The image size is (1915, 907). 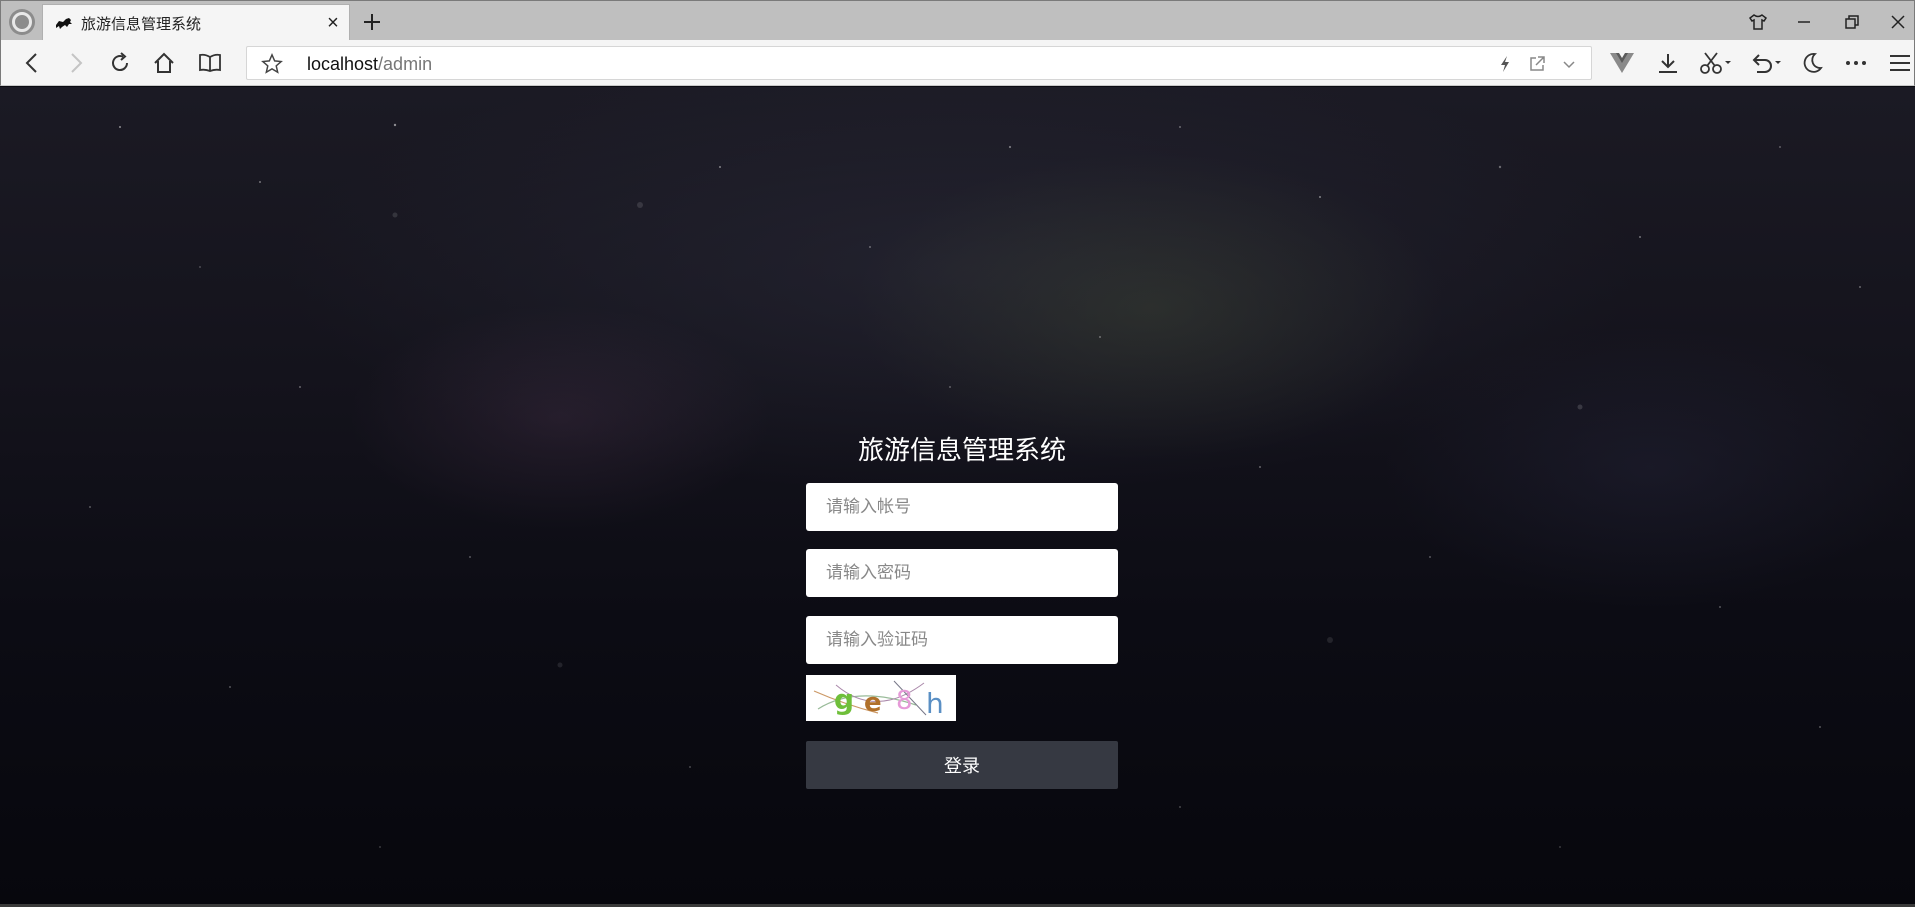 What do you see at coordinates (1898, 22) in the screenshot?
I see `close-window-icon` at bounding box center [1898, 22].